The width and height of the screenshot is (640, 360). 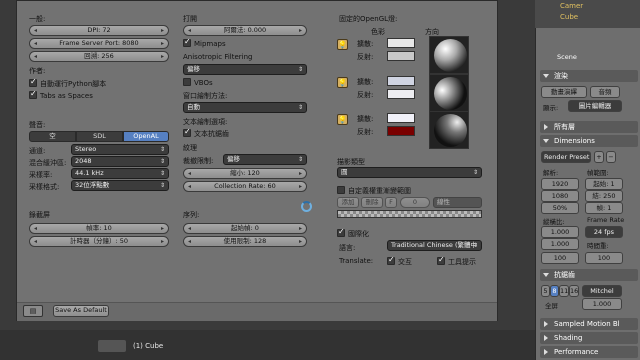 What do you see at coordinates (589, 338) in the screenshot?
I see `shading-panel-header: Shading` at bounding box center [589, 338].